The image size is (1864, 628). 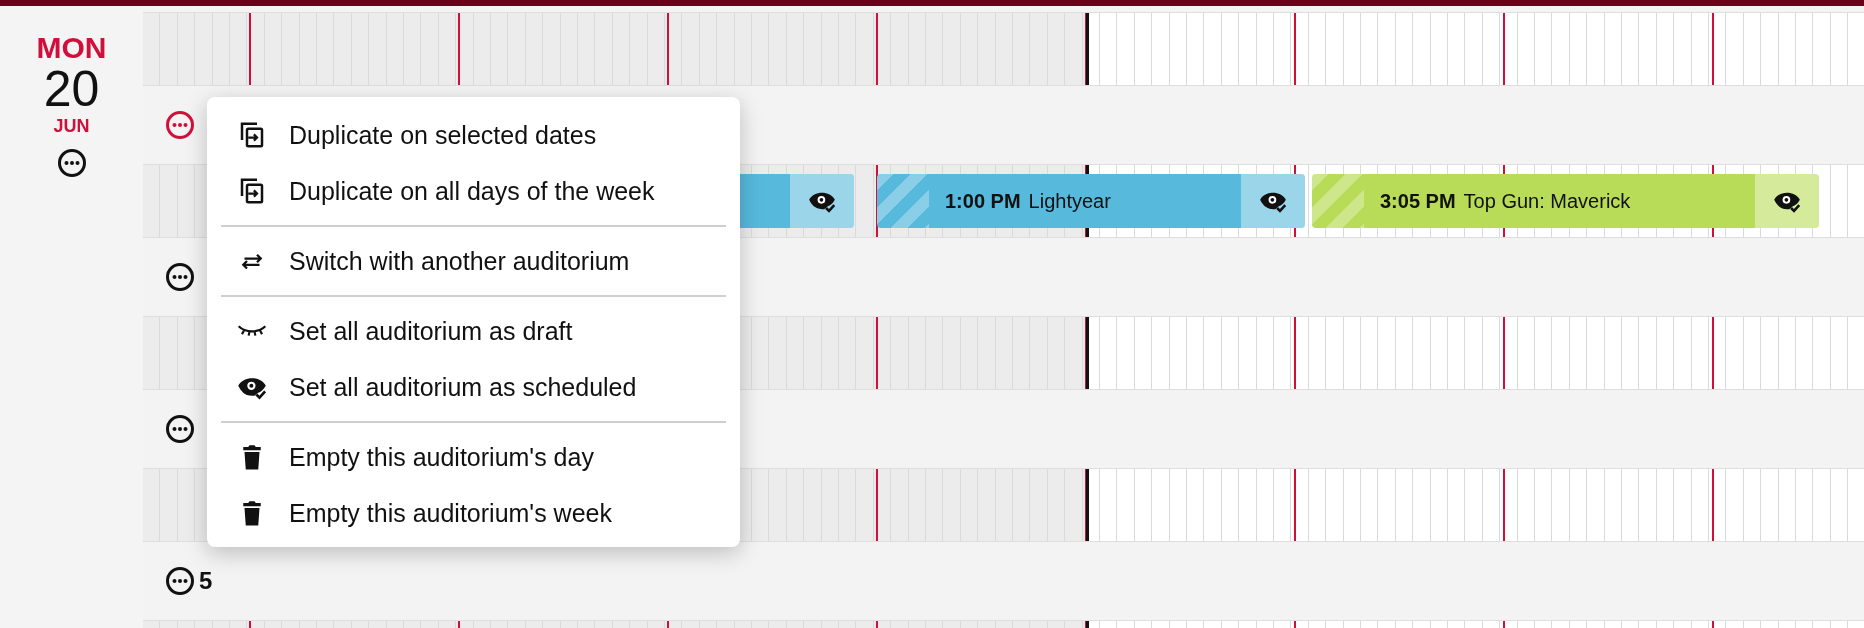 I want to click on showtime-bar: 1:00 PM Lightyear, so click(x=1091, y=201).